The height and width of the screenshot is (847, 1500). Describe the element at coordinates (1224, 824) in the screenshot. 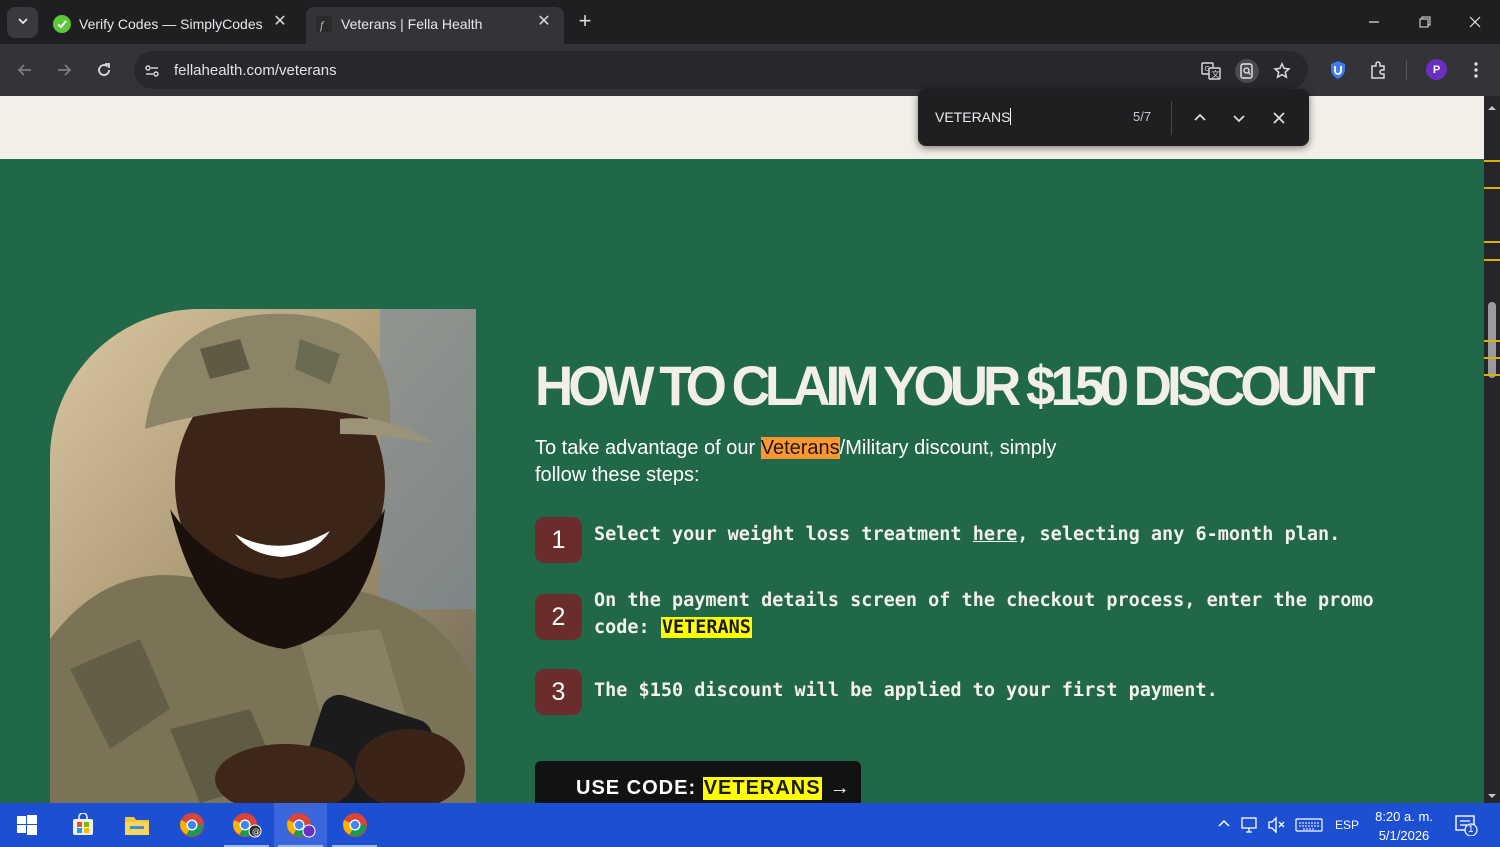

I see `tray-overflow-icon` at that location.